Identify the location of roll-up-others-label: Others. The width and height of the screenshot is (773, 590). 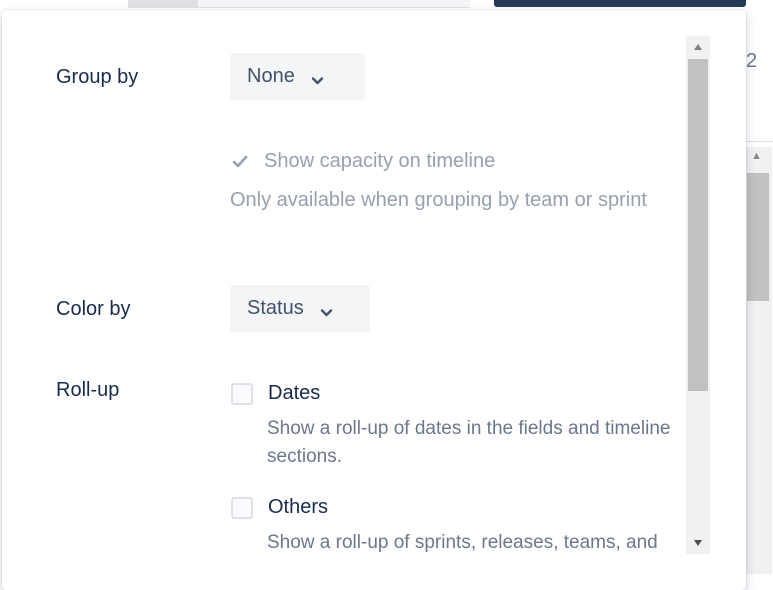
(298, 507).